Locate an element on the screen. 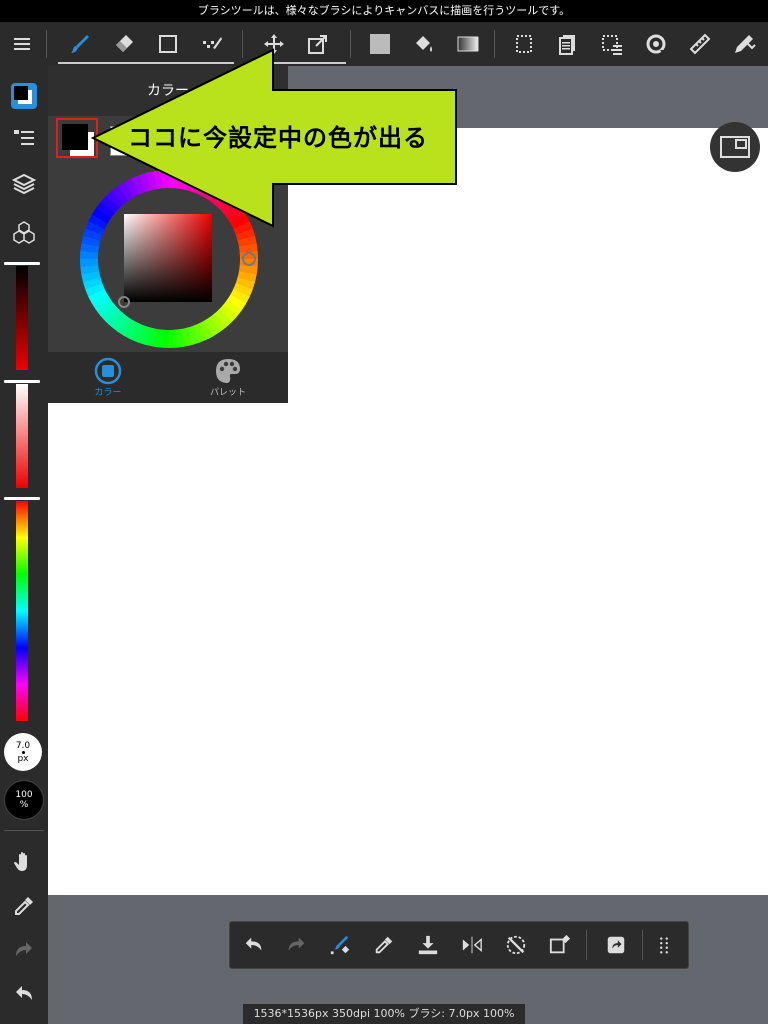 The height and width of the screenshot is (1024, 768). opacity-button: 100 % is located at coordinates (24, 800).